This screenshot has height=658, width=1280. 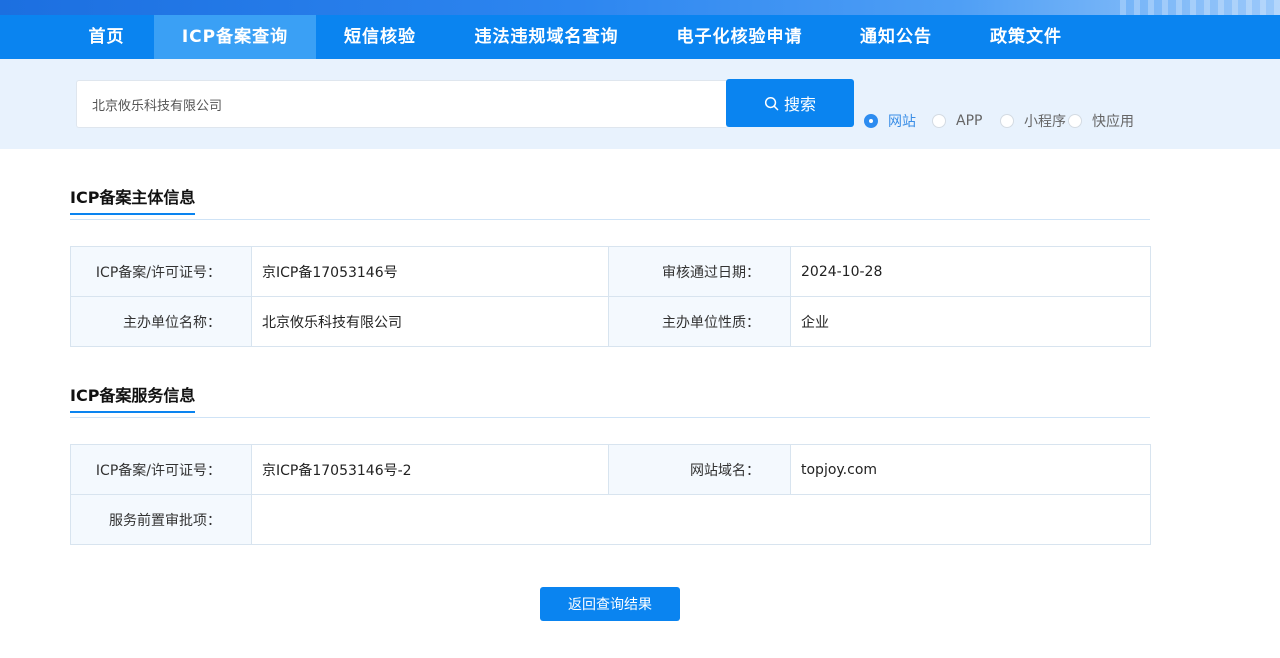 I want to click on organizer-name-value: 北京攸乐科技有限公司, so click(x=430, y=321).